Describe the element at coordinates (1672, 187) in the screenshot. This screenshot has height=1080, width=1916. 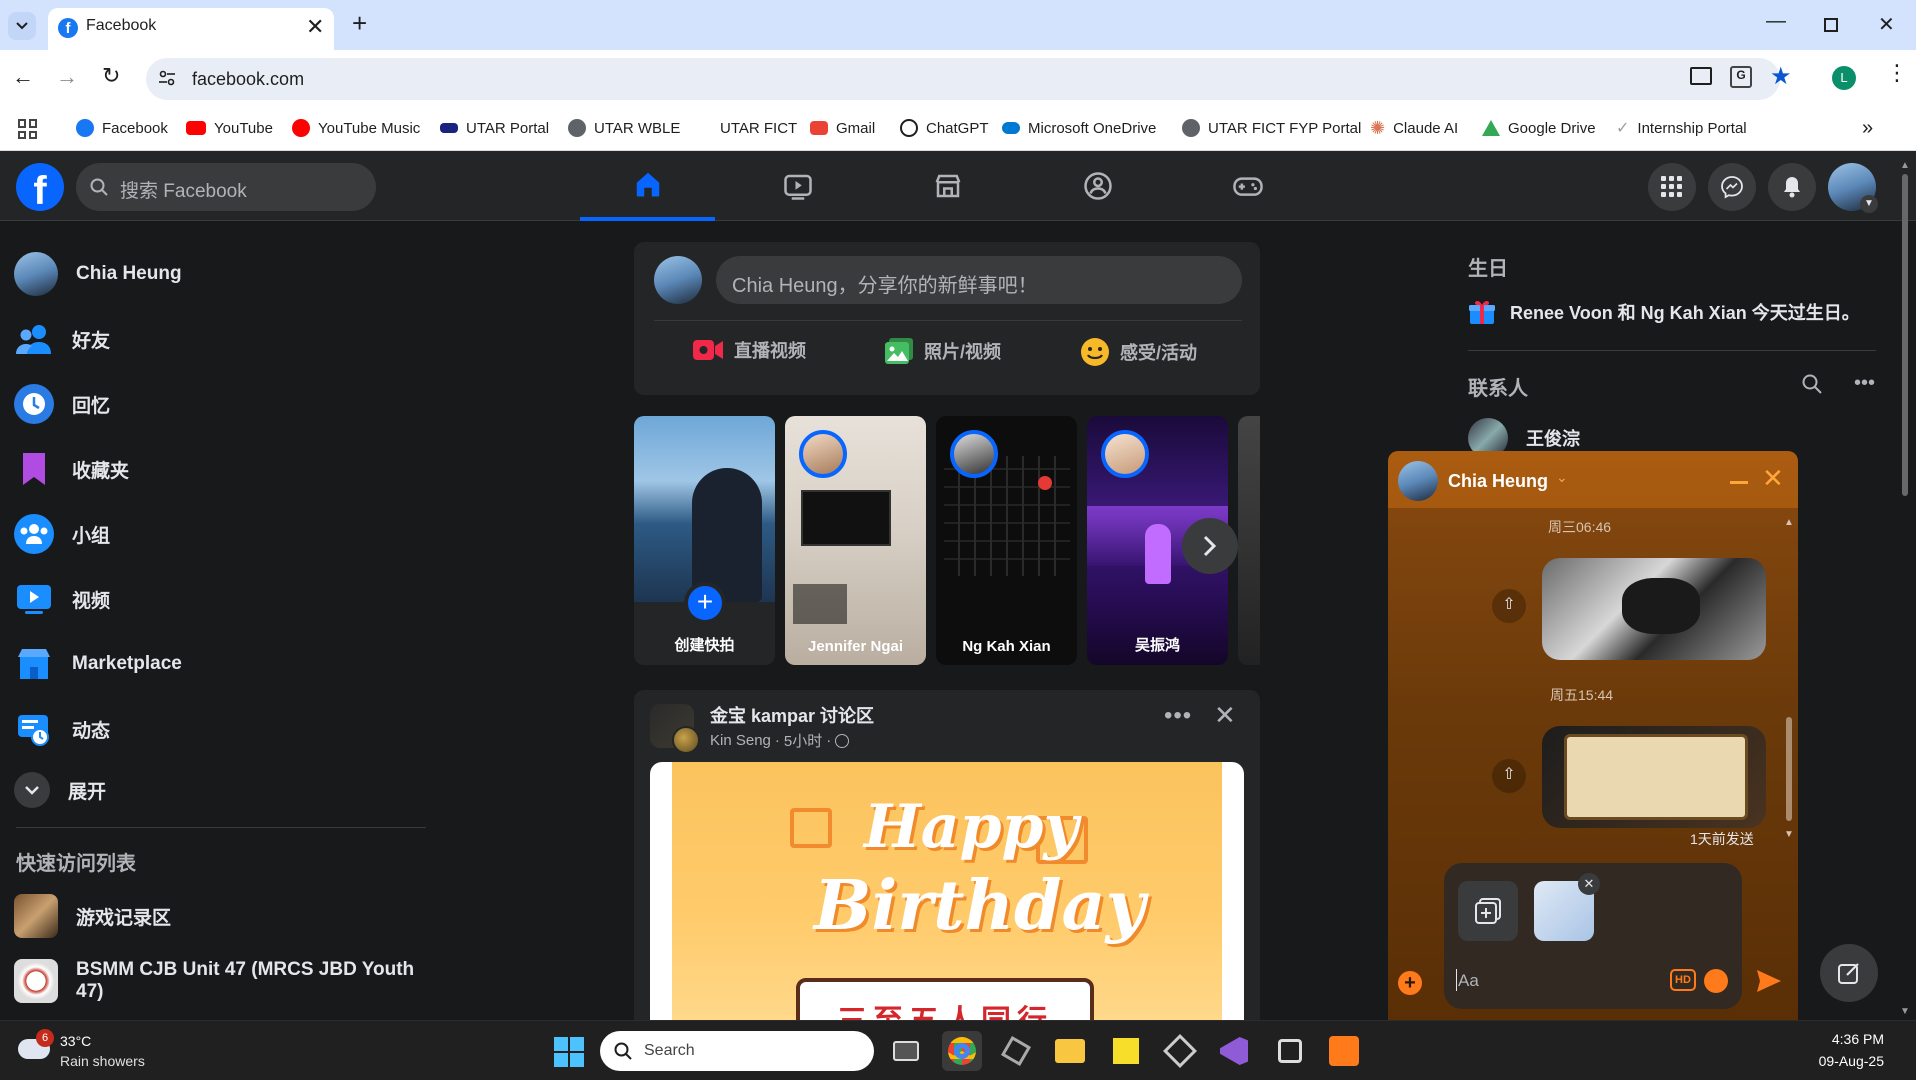
I see `menu-button` at that location.